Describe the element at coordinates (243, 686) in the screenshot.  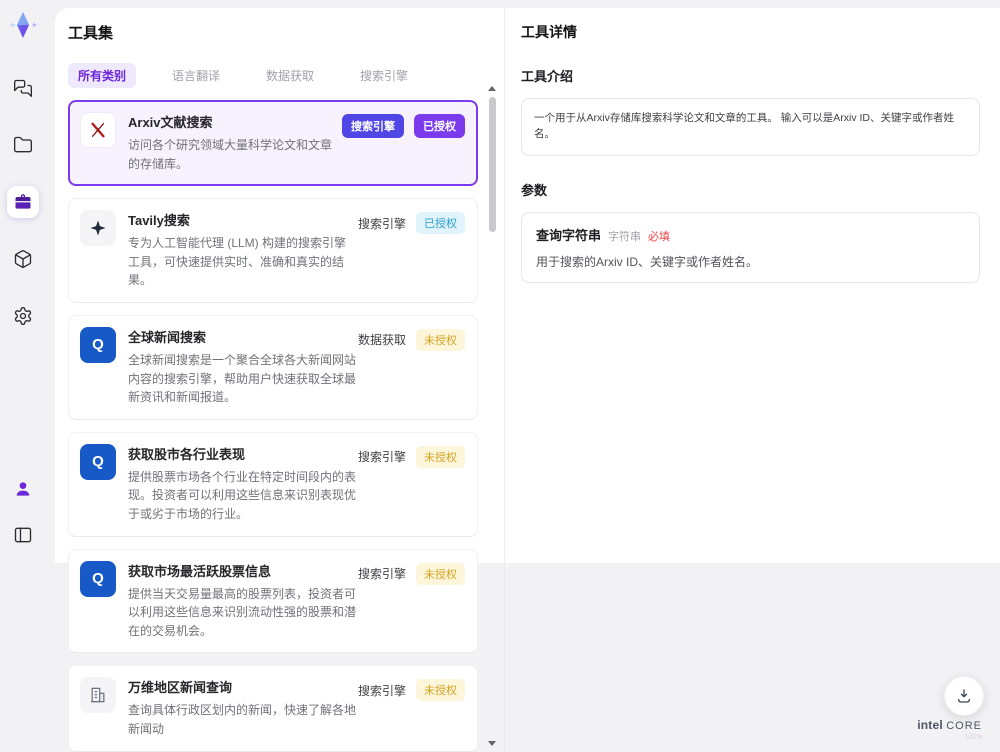
I see `tool-name: 万维地区新闻查询` at that location.